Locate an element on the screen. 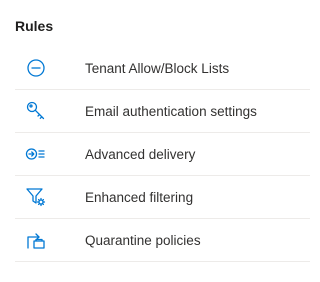 This screenshot has height=282, width=320. rule-item-email-authentication-settings: Email authentication settings is located at coordinates (162, 111).